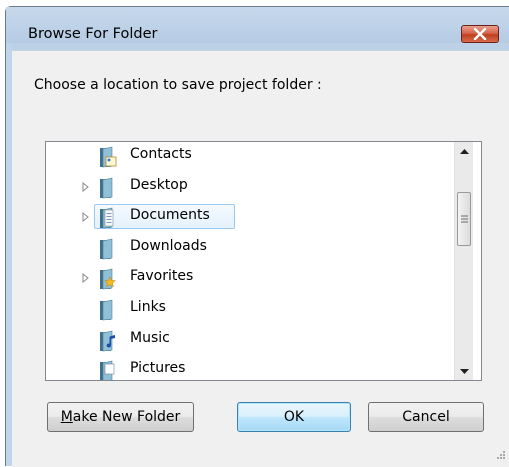  Describe the element at coordinates (150, 337) in the screenshot. I see `tree-item-label: Music` at that location.